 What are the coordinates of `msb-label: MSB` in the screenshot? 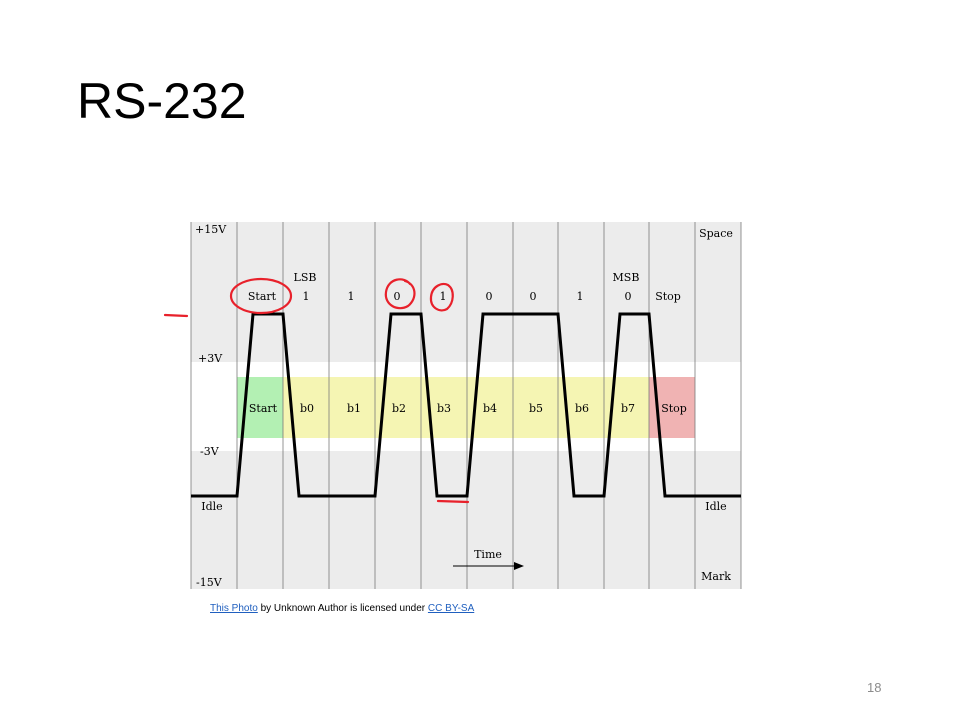 It's located at (626, 277).